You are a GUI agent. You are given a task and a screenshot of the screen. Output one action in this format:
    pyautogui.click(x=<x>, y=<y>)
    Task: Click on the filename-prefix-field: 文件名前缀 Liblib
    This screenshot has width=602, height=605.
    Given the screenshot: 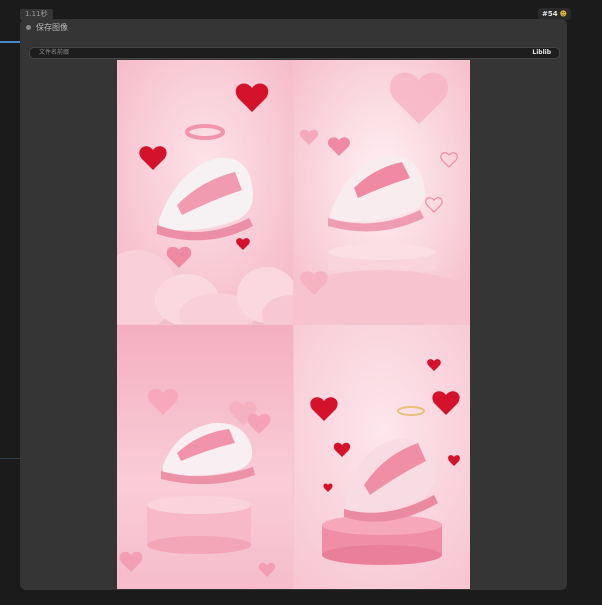 What is the action you would take?
    pyautogui.click(x=294, y=53)
    